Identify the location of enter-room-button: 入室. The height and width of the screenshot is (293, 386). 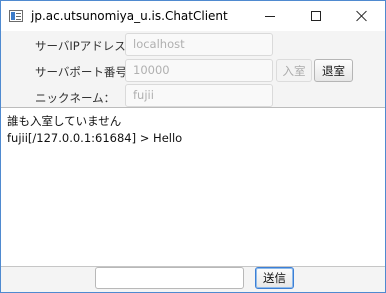
(294, 70).